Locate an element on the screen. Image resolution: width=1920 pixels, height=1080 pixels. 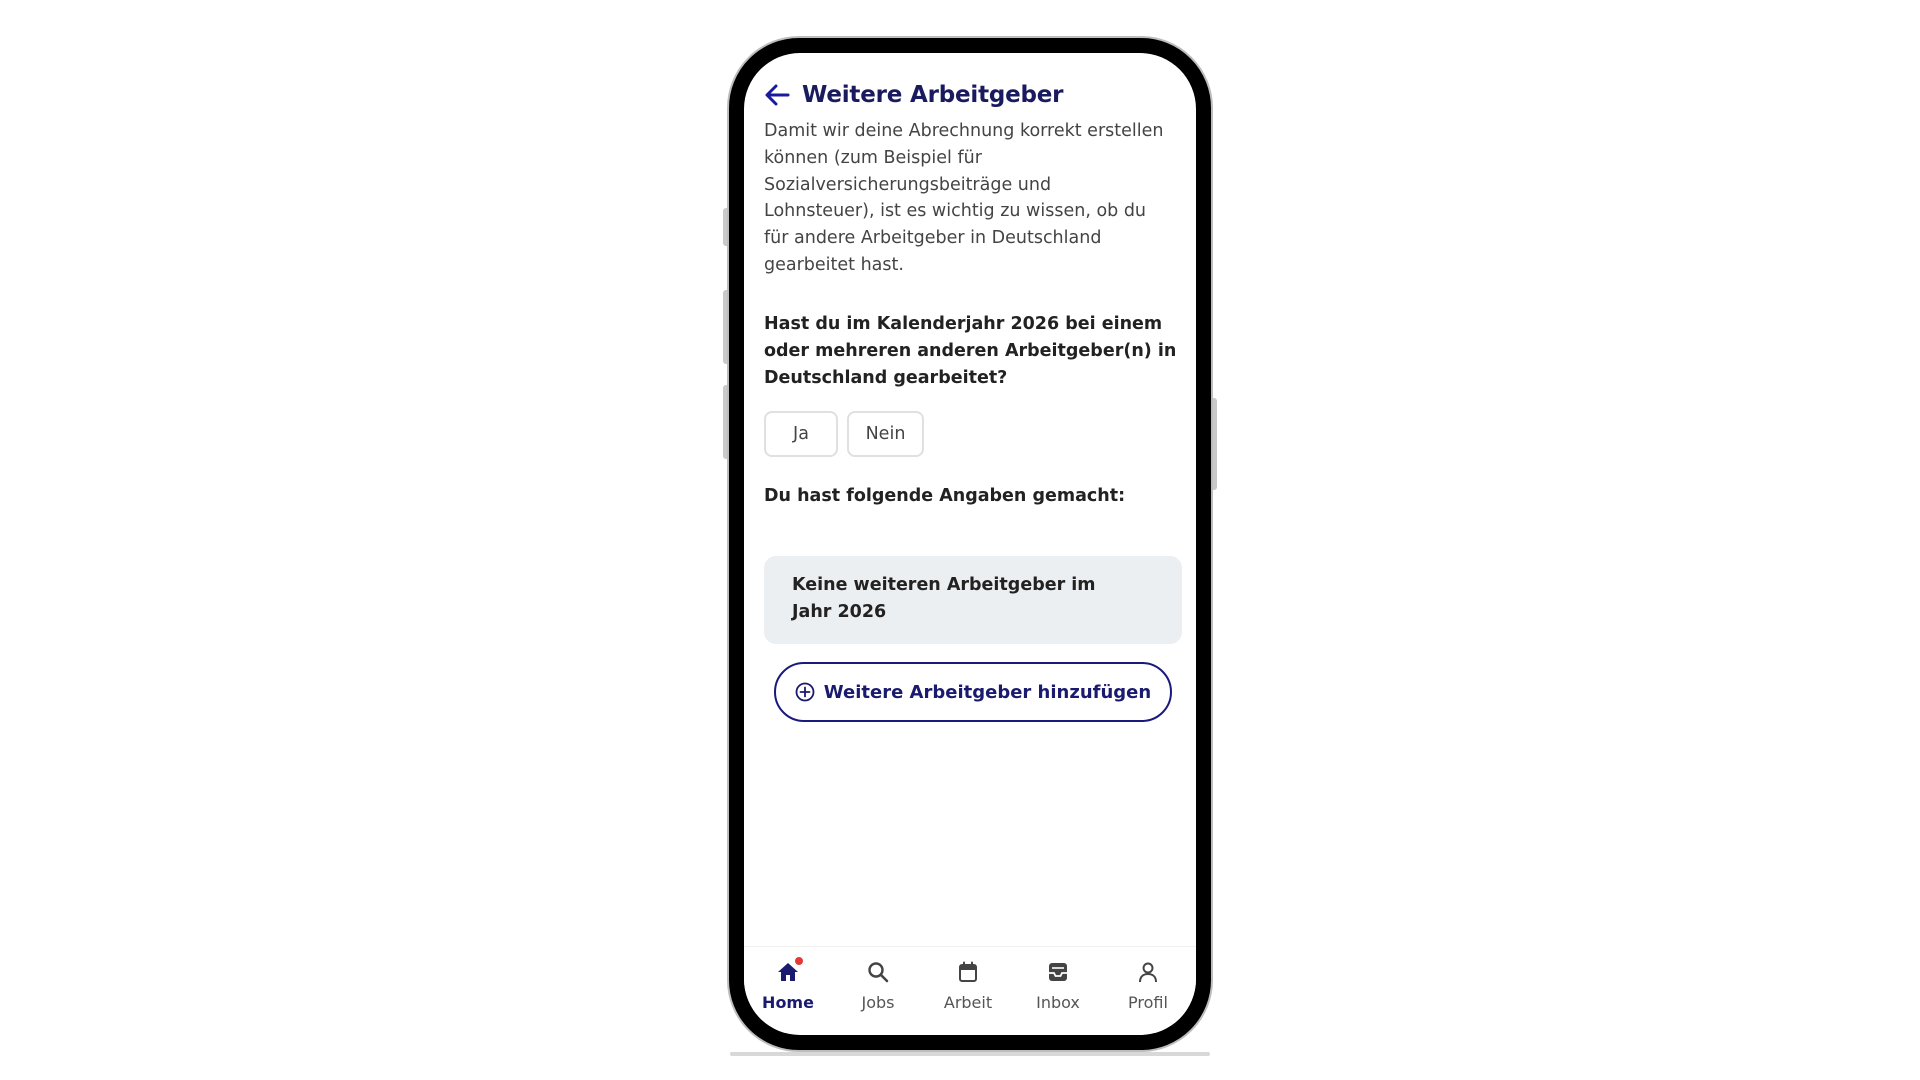
nav-label-profil: Profil is located at coordinates (1148, 1002).